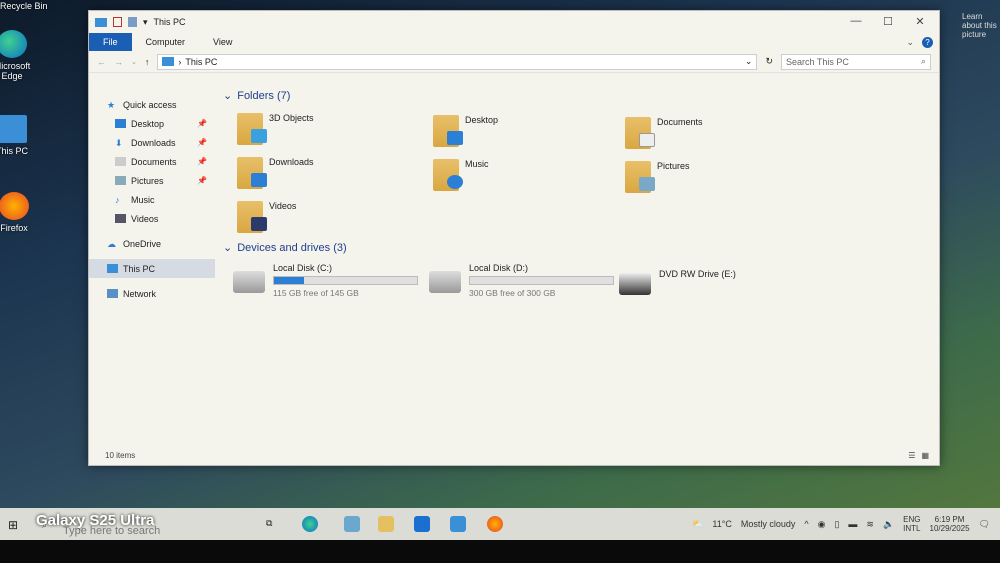 This screenshot has height=563, width=1000. Describe the element at coordinates (465, 131) in the screenshot. I see `folder-desktop: Desktop` at that location.